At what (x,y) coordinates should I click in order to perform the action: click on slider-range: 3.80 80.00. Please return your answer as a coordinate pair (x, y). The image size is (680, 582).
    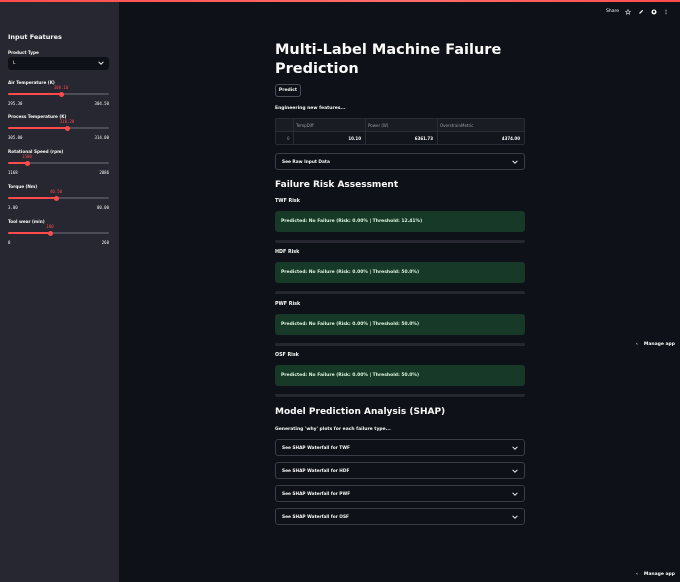
    Looking at the image, I should click on (58, 207).